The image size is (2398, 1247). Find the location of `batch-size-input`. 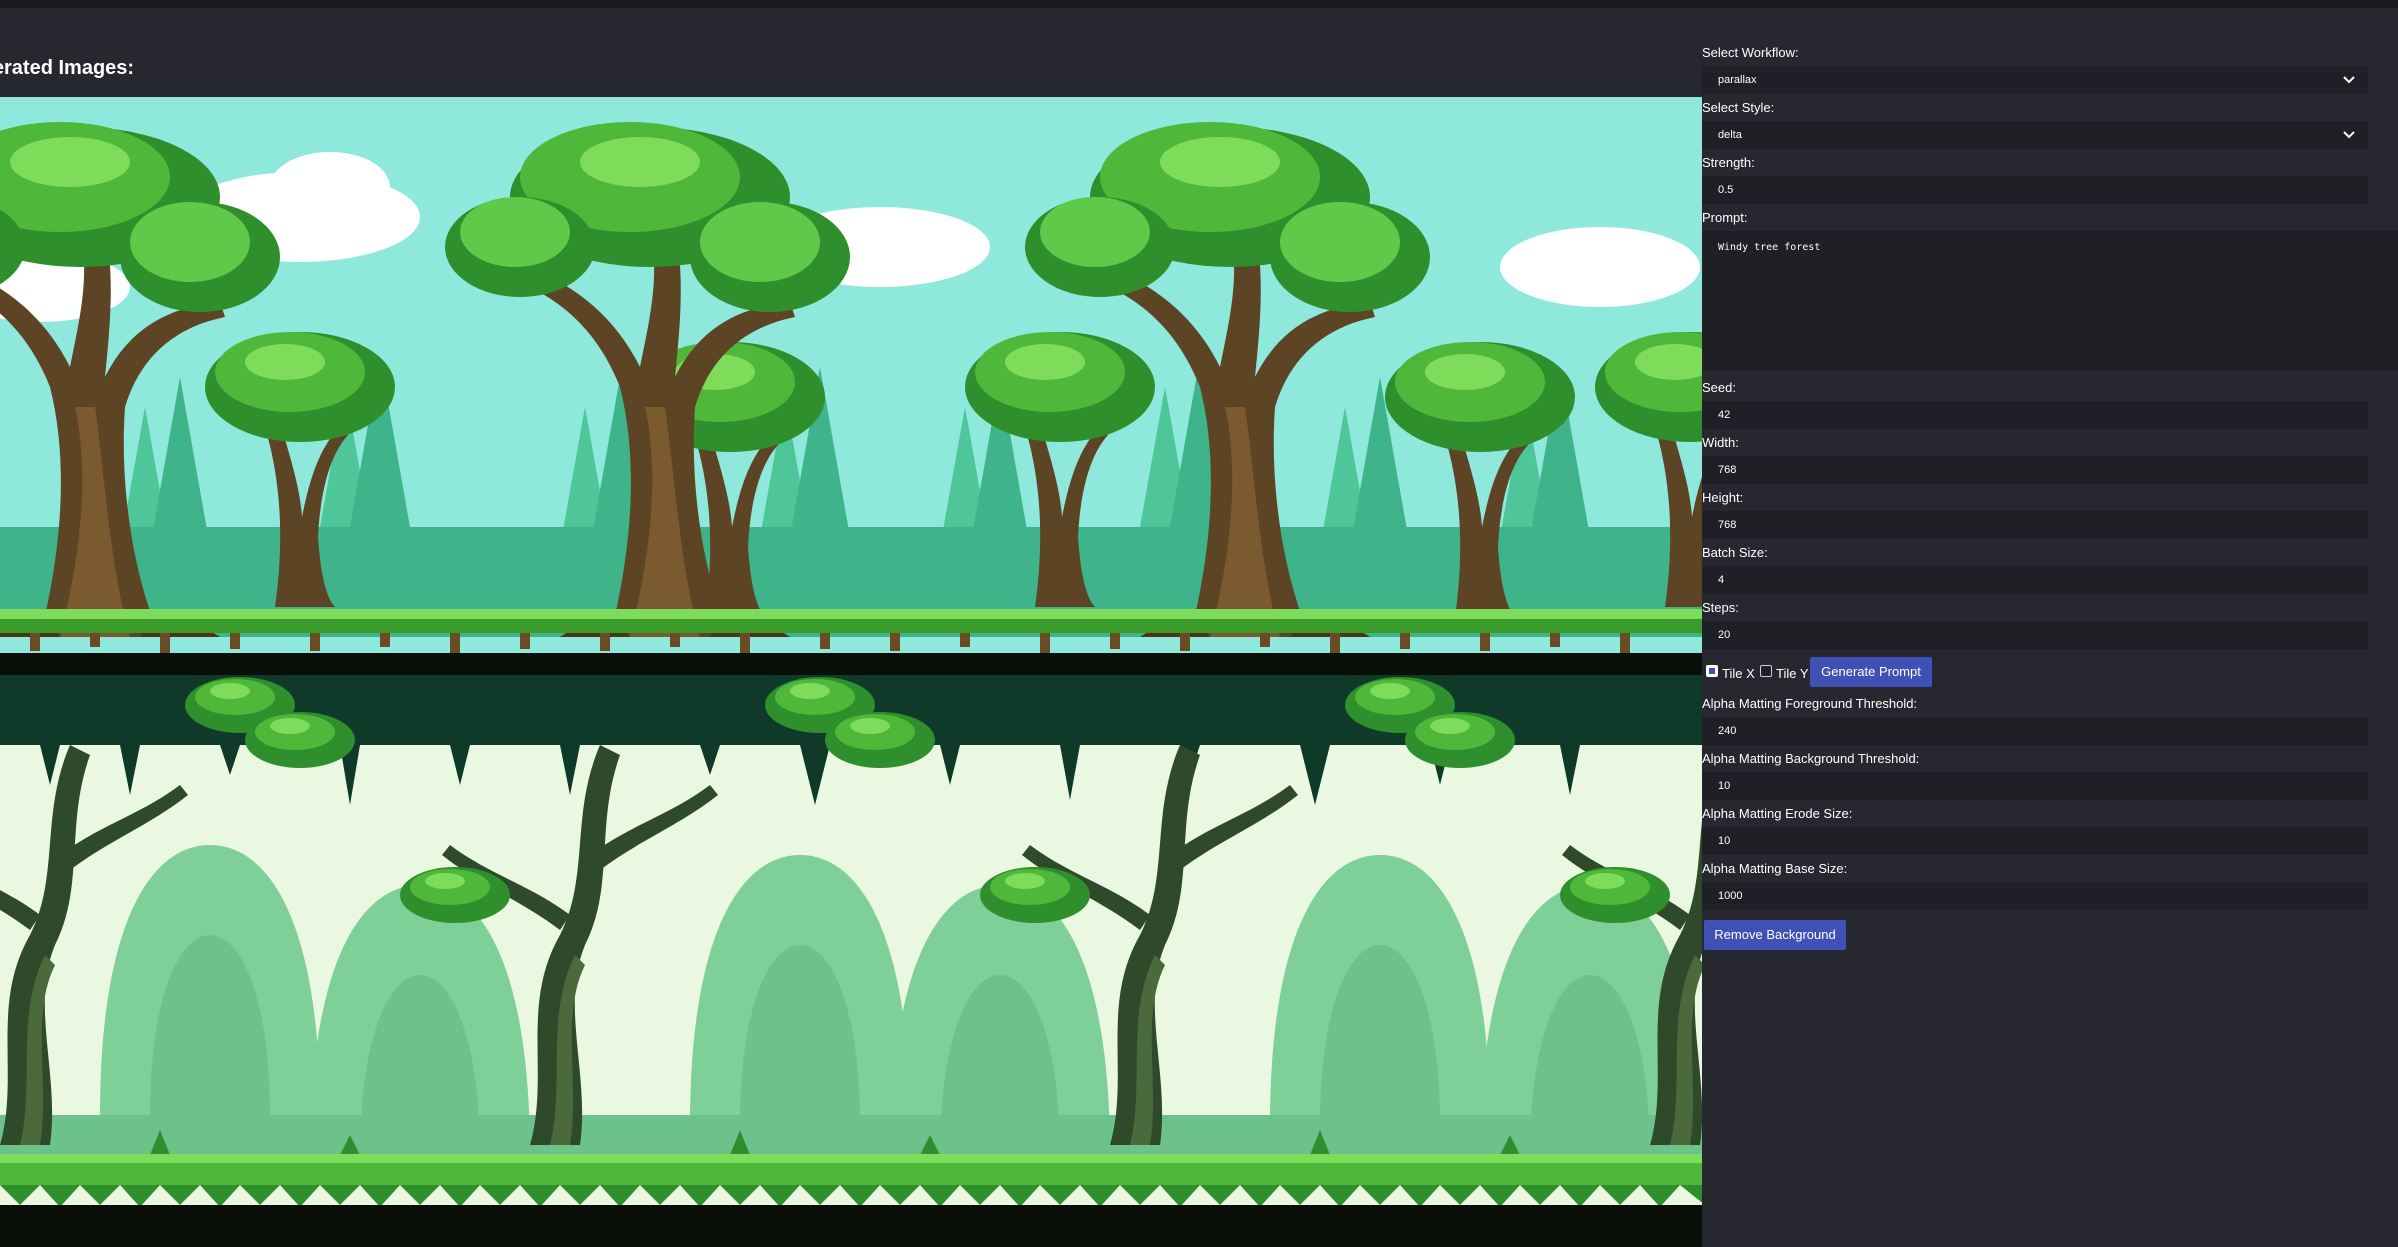

batch-size-input is located at coordinates (2035, 580).